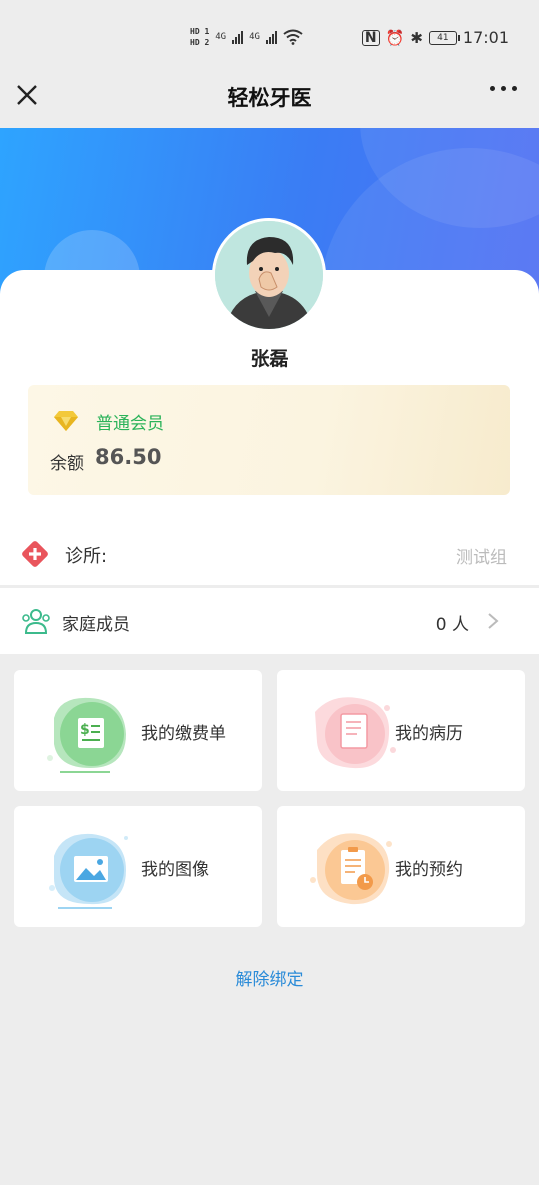 This screenshot has height=1185, width=539. What do you see at coordinates (269, 98) in the screenshot?
I see `page-title: 轻松牙医` at bounding box center [269, 98].